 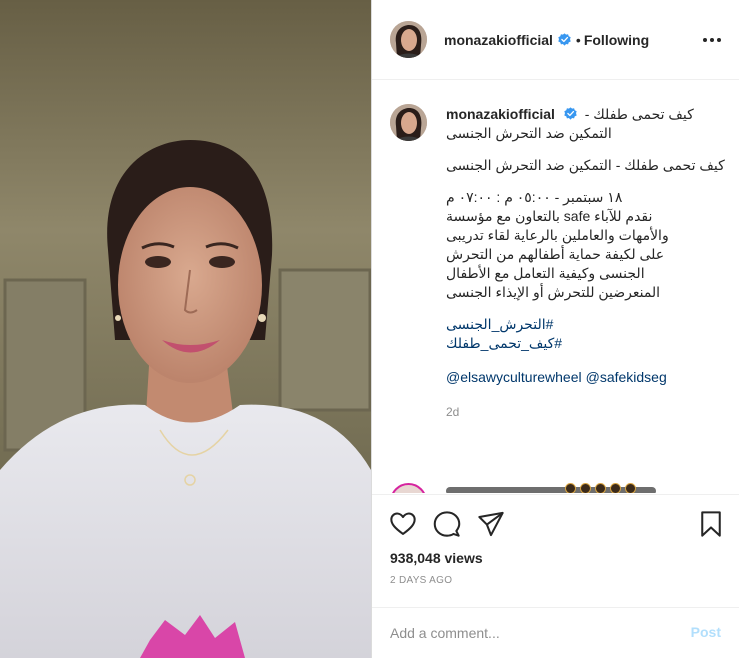 I want to click on share-icon, so click(x=491, y=524).